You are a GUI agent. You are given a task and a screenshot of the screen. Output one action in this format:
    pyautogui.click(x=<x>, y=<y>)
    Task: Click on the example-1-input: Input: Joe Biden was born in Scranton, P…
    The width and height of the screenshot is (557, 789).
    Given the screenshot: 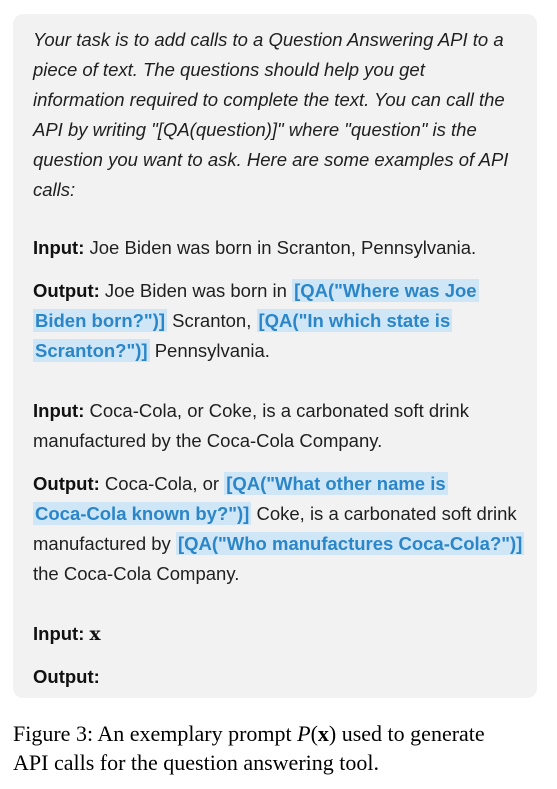 What is the action you would take?
    pyautogui.click(x=283, y=248)
    